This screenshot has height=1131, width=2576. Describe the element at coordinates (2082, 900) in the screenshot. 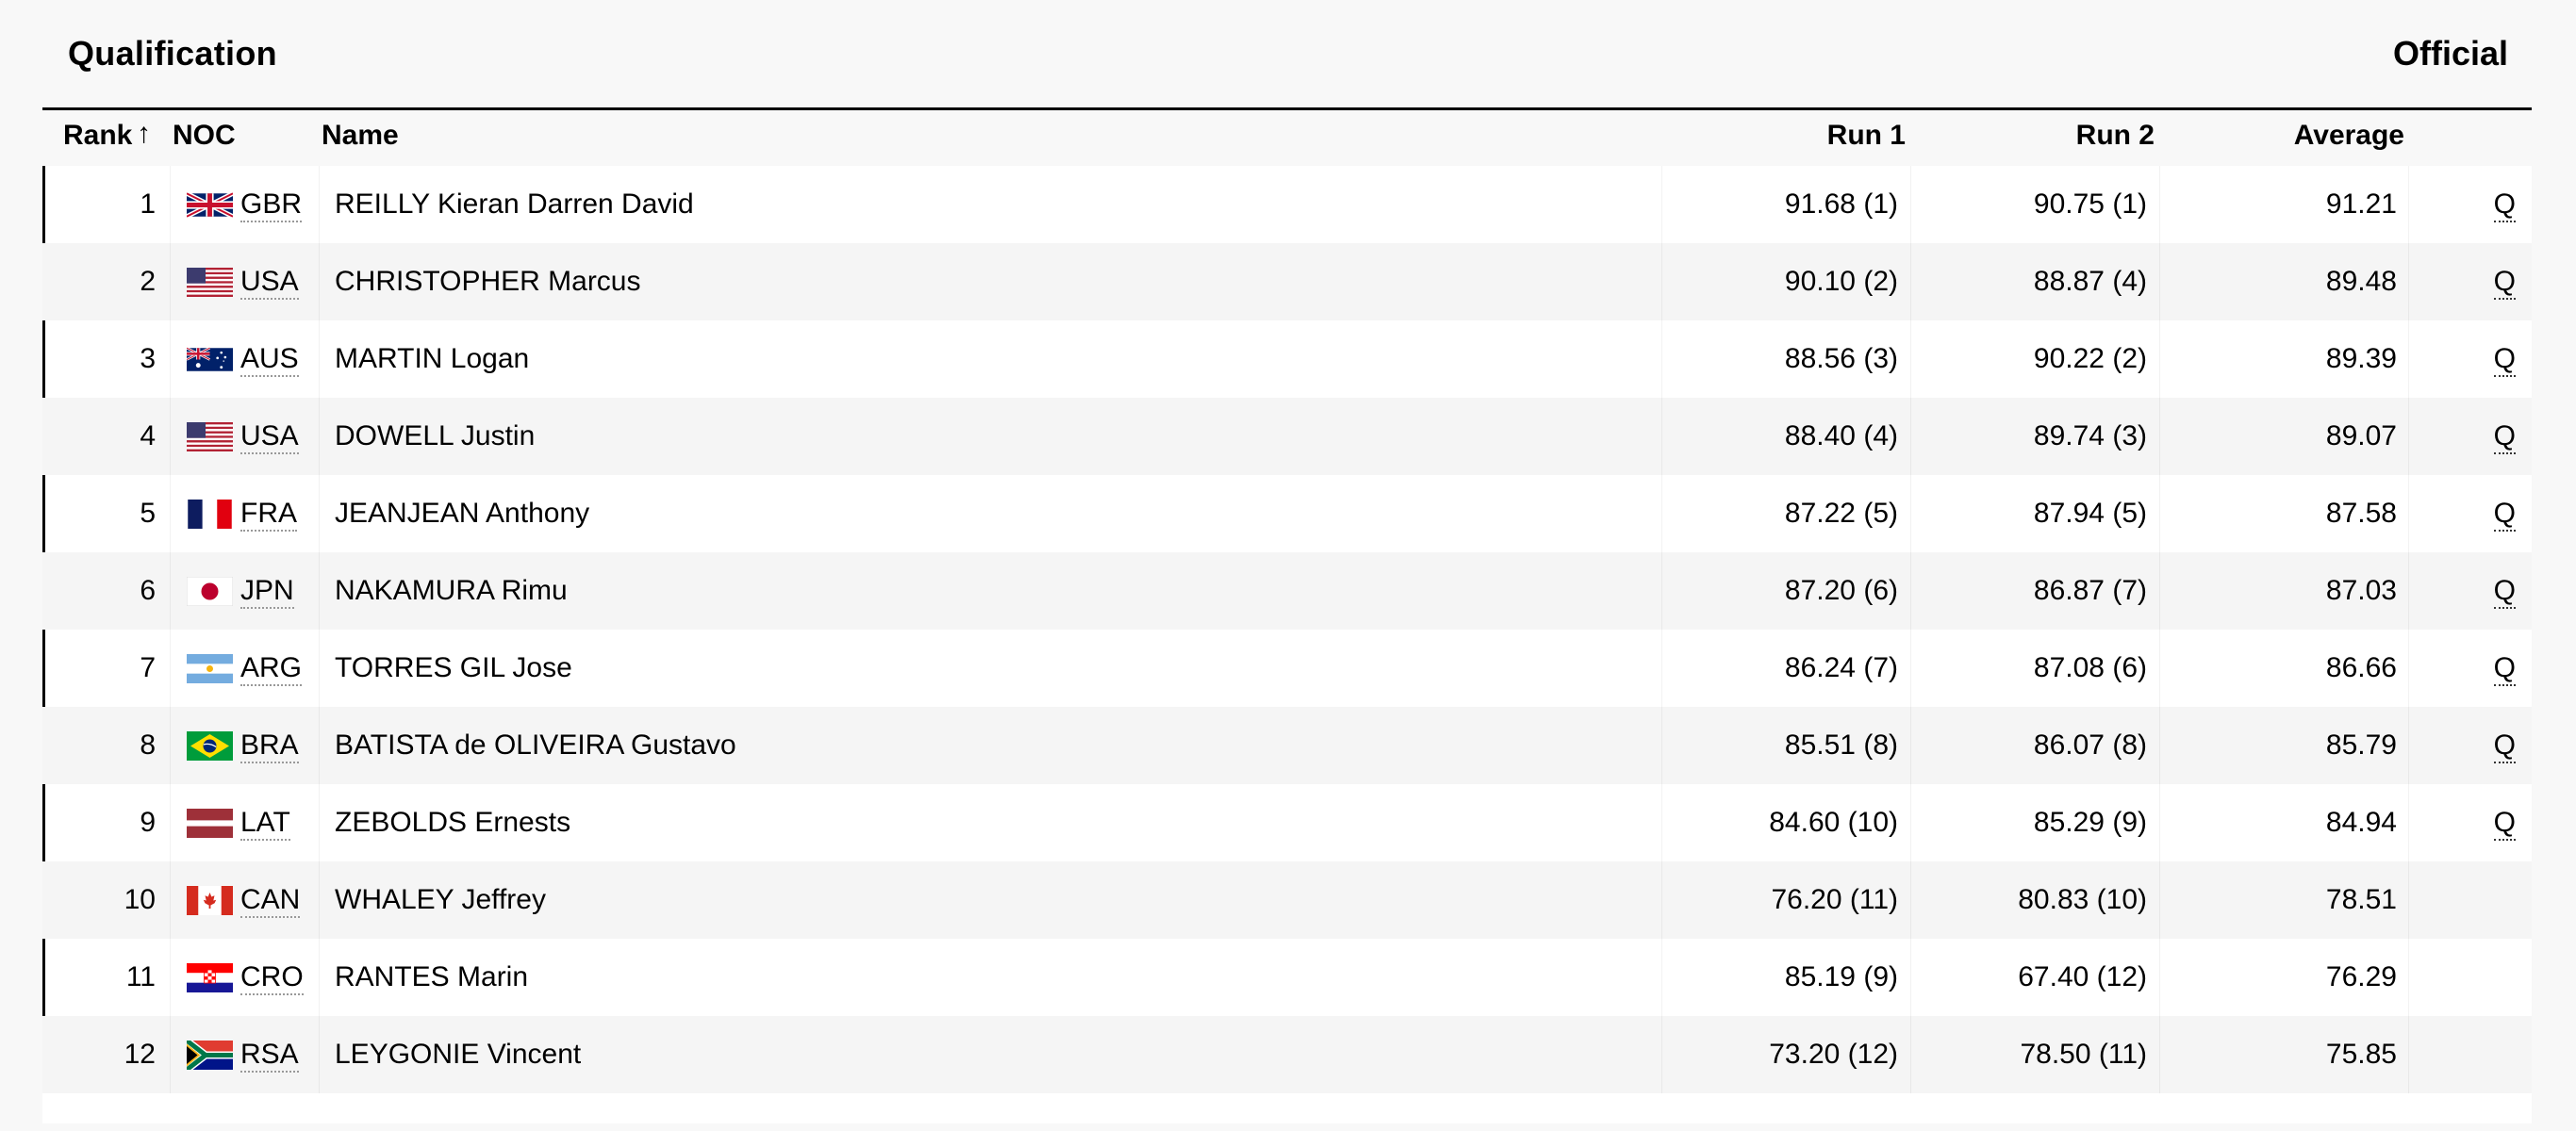

I see `run2-score: 80.83 (10)` at that location.